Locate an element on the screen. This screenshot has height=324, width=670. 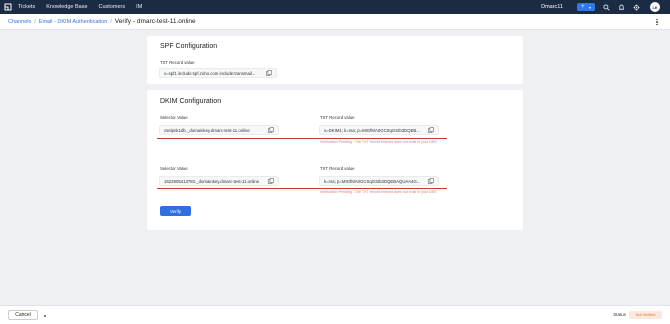
avatar: LE is located at coordinates (655, 7).